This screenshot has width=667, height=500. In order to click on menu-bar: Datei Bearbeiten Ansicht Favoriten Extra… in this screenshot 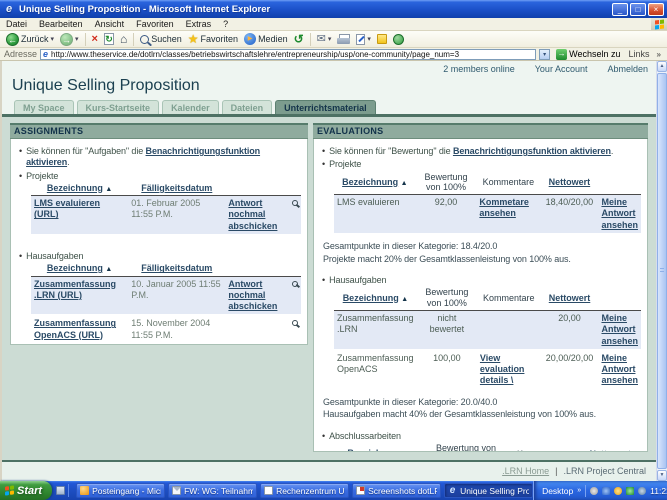, I will do `click(333, 24)`.